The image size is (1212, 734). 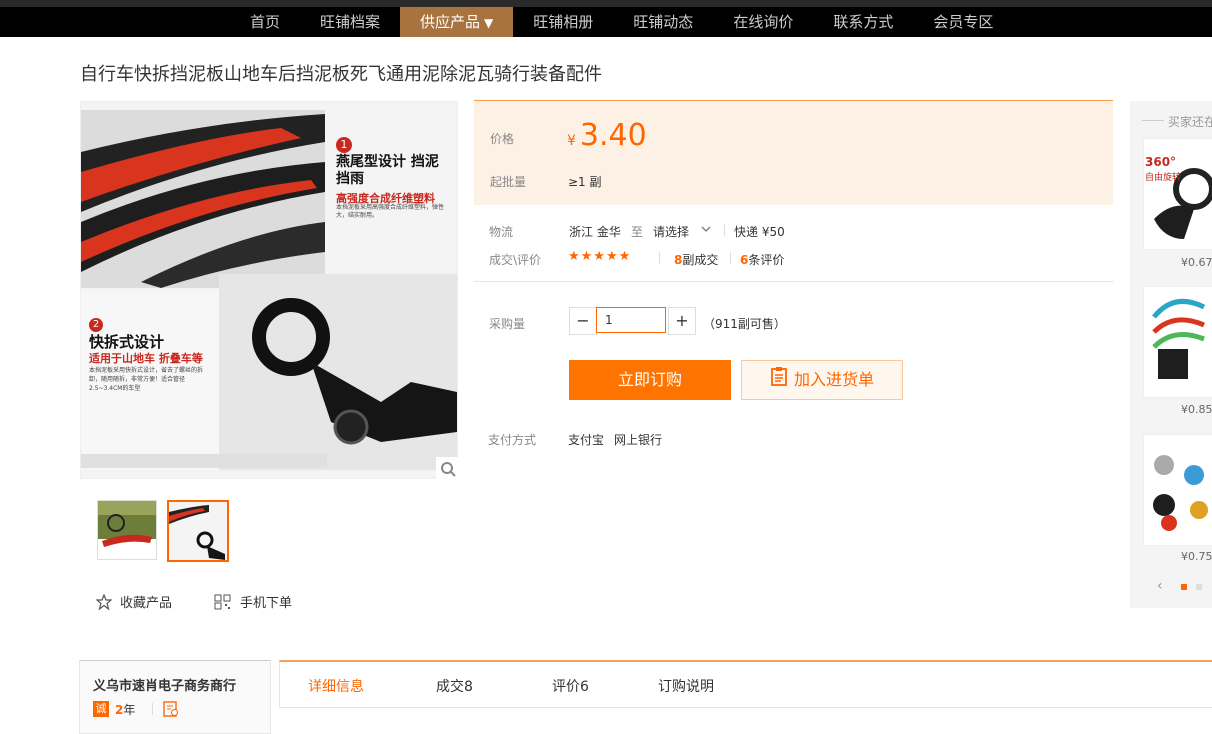 What do you see at coordinates (175, 697) in the screenshot?
I see `shop-card: 义乌市速肖电子商务商行 诚 2年` at bounding box center [175, 697].